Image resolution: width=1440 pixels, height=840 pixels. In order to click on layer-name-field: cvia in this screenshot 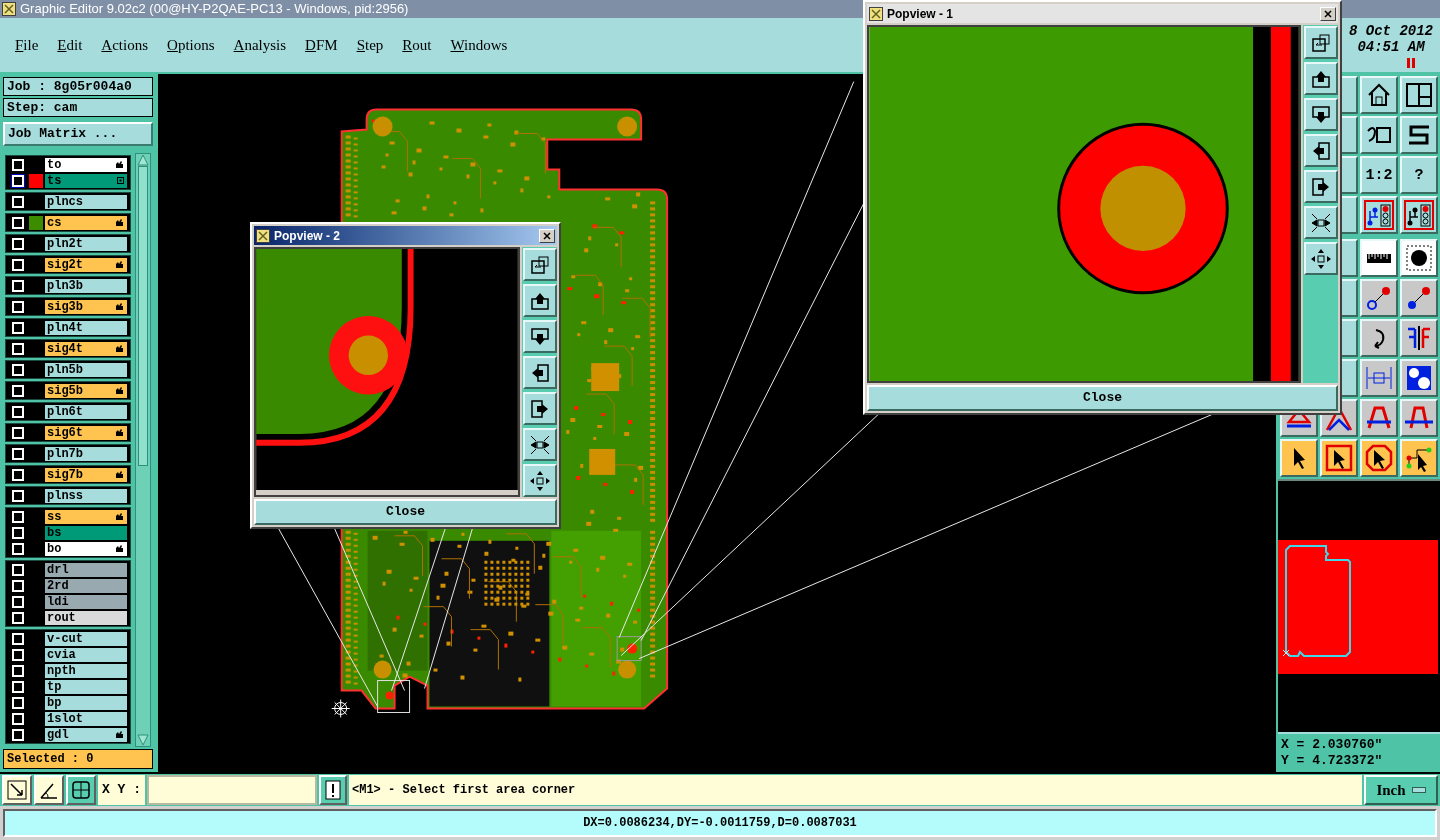, I will do `click(86, 654)`.